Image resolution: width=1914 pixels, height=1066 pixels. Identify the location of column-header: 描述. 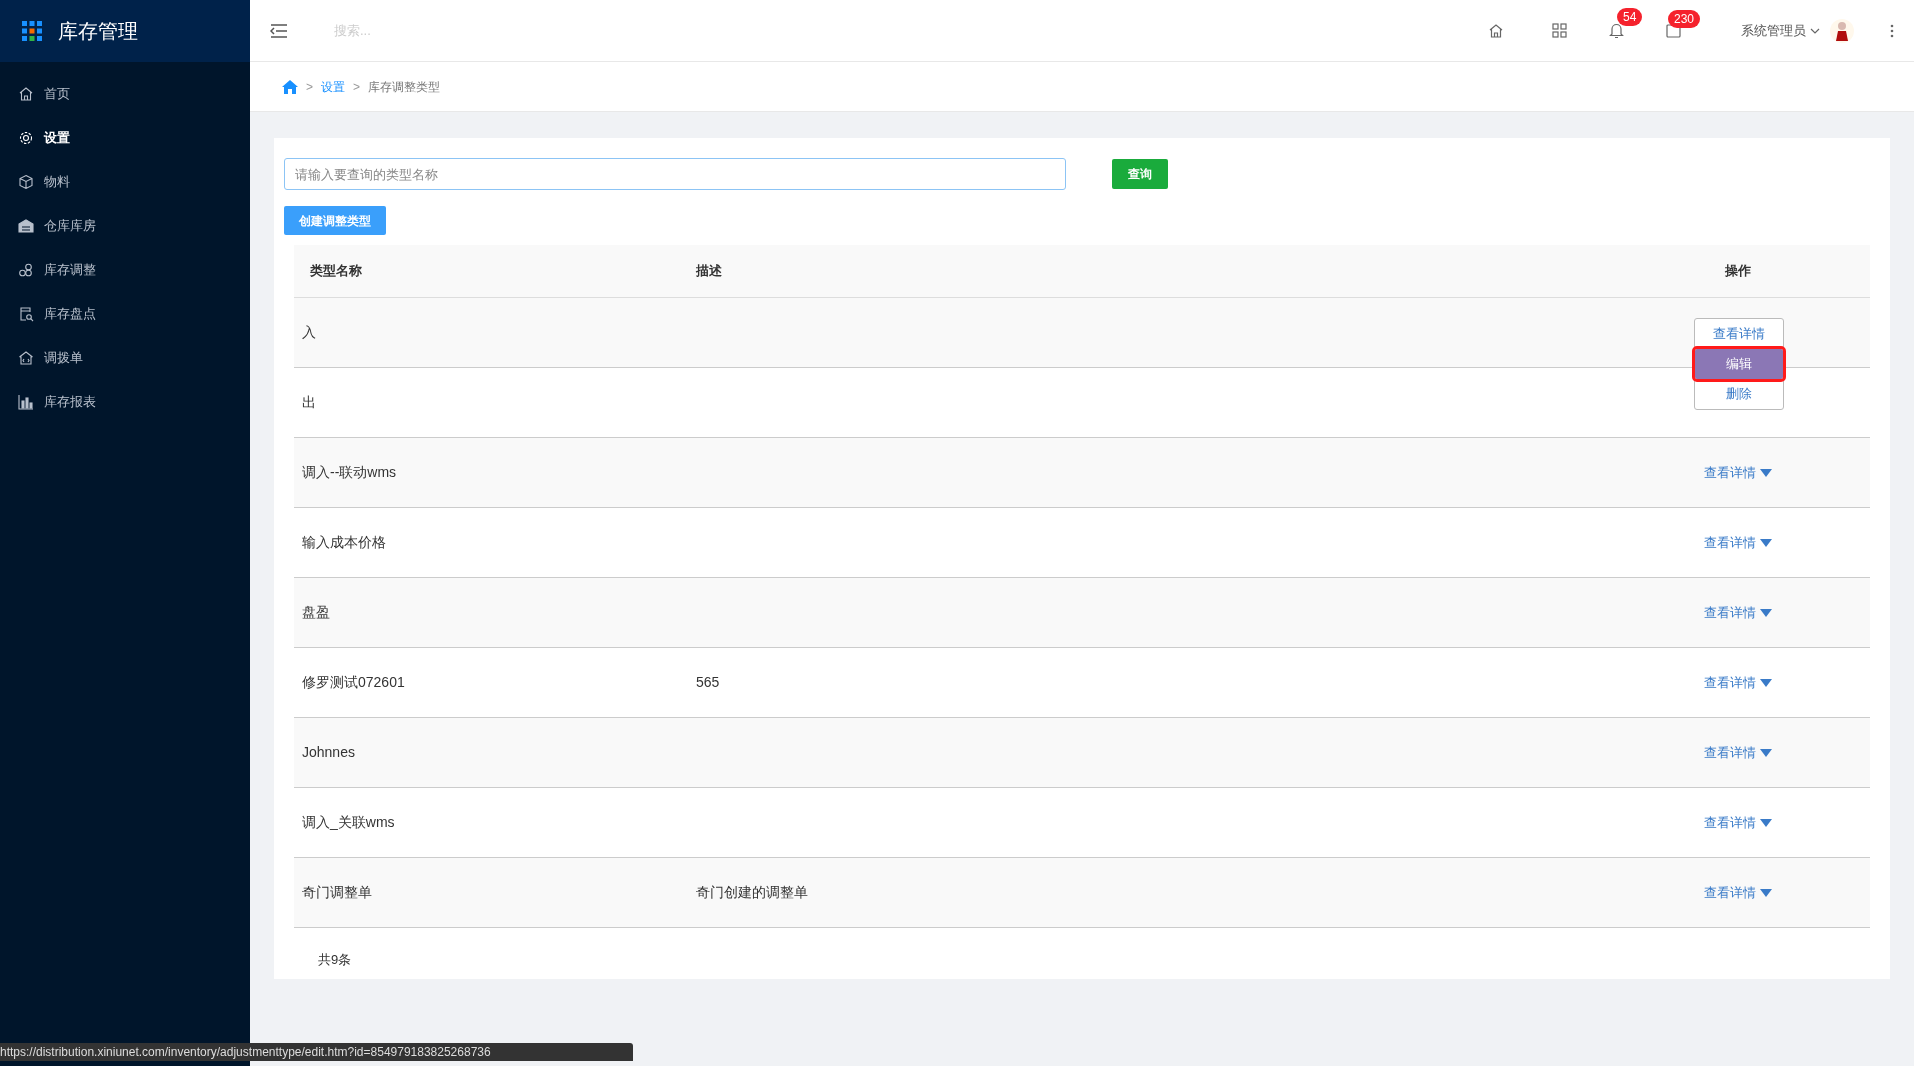
(709, 271).